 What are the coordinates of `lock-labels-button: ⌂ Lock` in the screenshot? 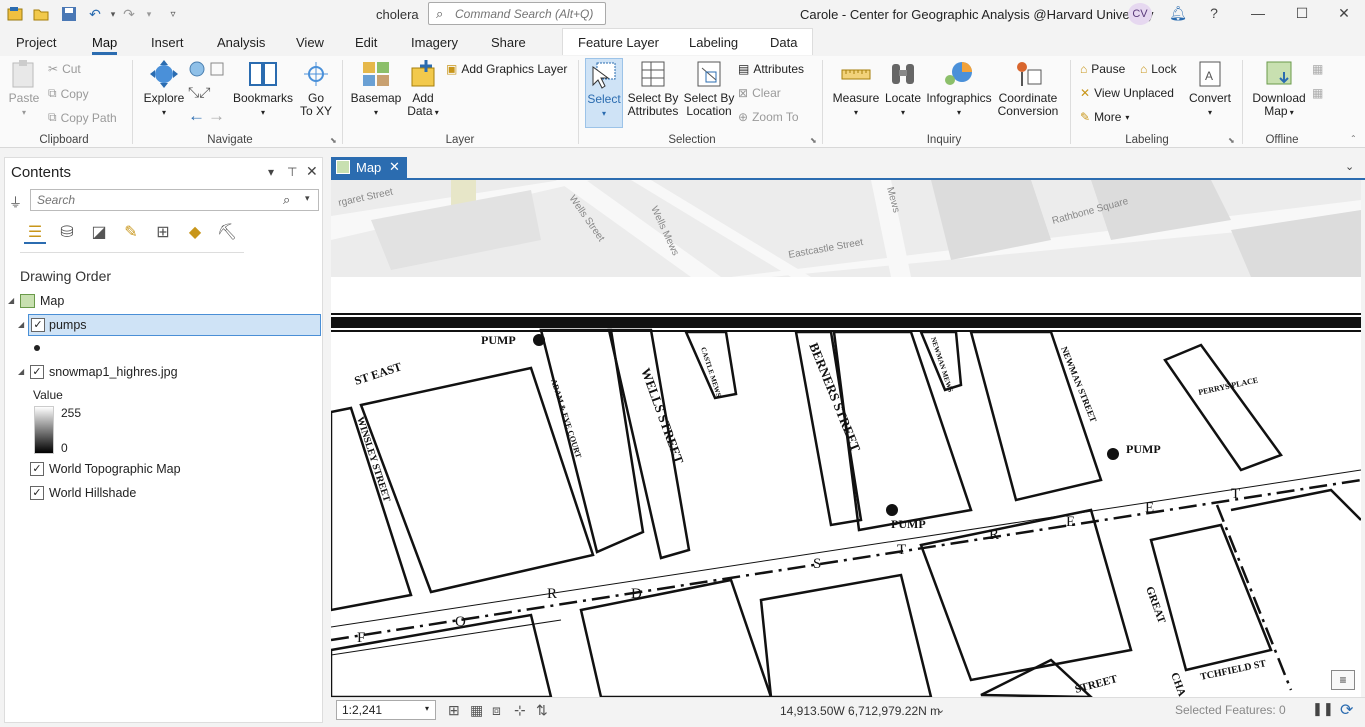 It's located at (1158, 69).